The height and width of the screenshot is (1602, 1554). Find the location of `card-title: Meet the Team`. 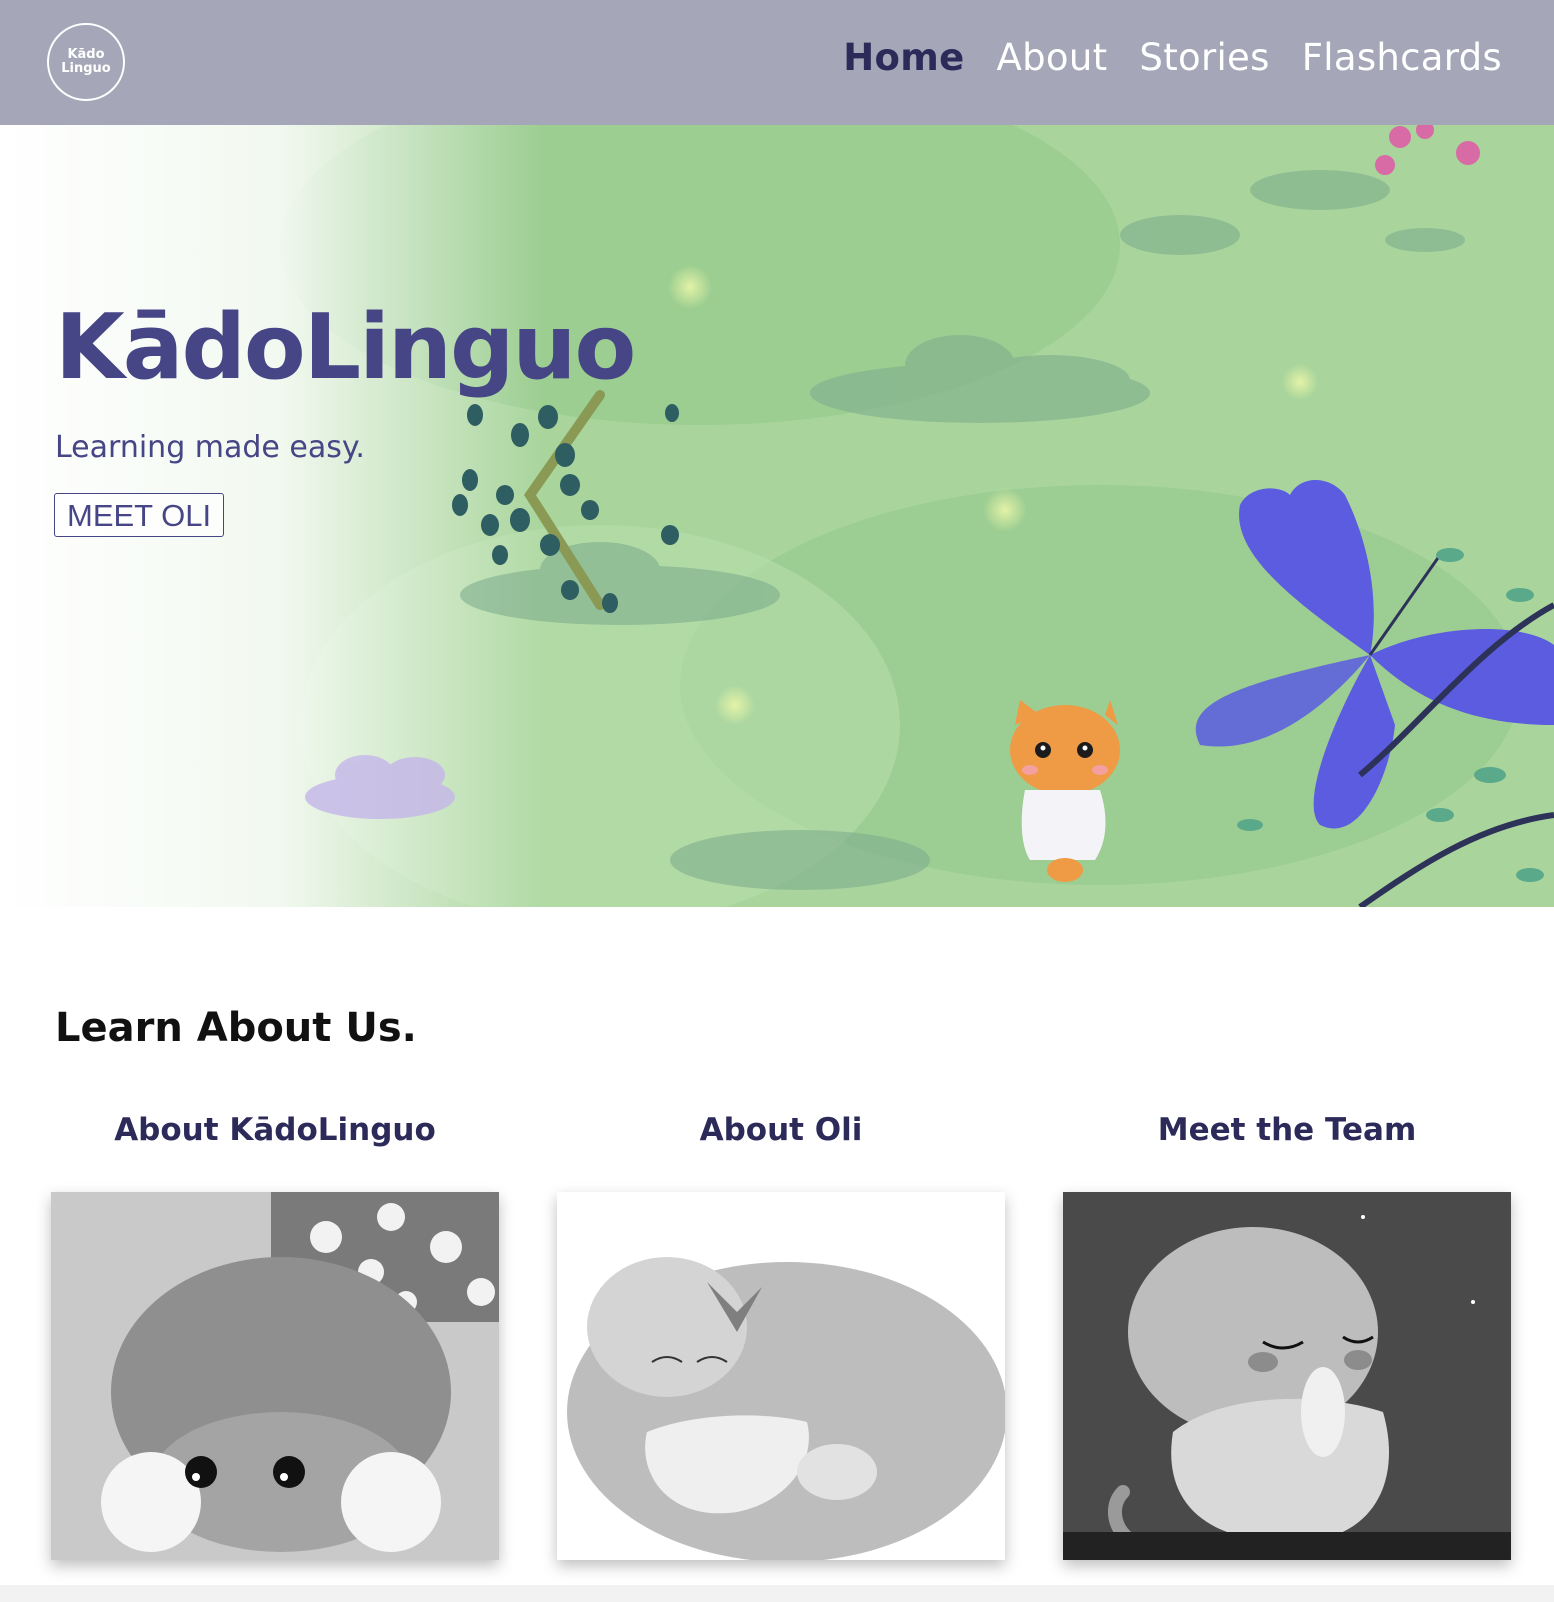

card-title: Meet the Team is located at coordinates (1287, 1130).